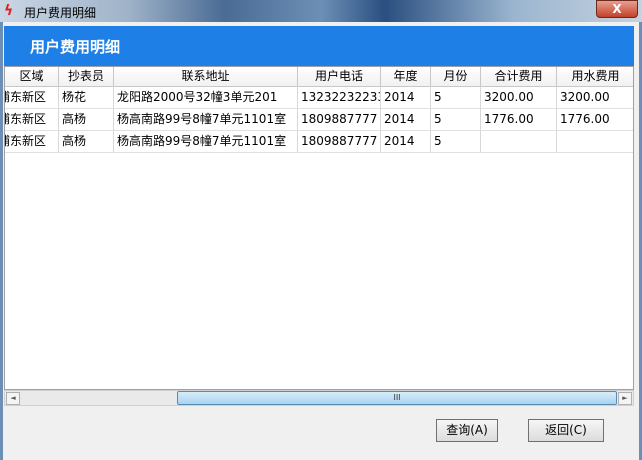 Image resolution: width=642 pixels, height=460 pixels. What do you see at coordinates (321, 12) in the screenshot?
I see `title-bar: ϟ 用户费用明细 X` at bounding box center [321, 12].